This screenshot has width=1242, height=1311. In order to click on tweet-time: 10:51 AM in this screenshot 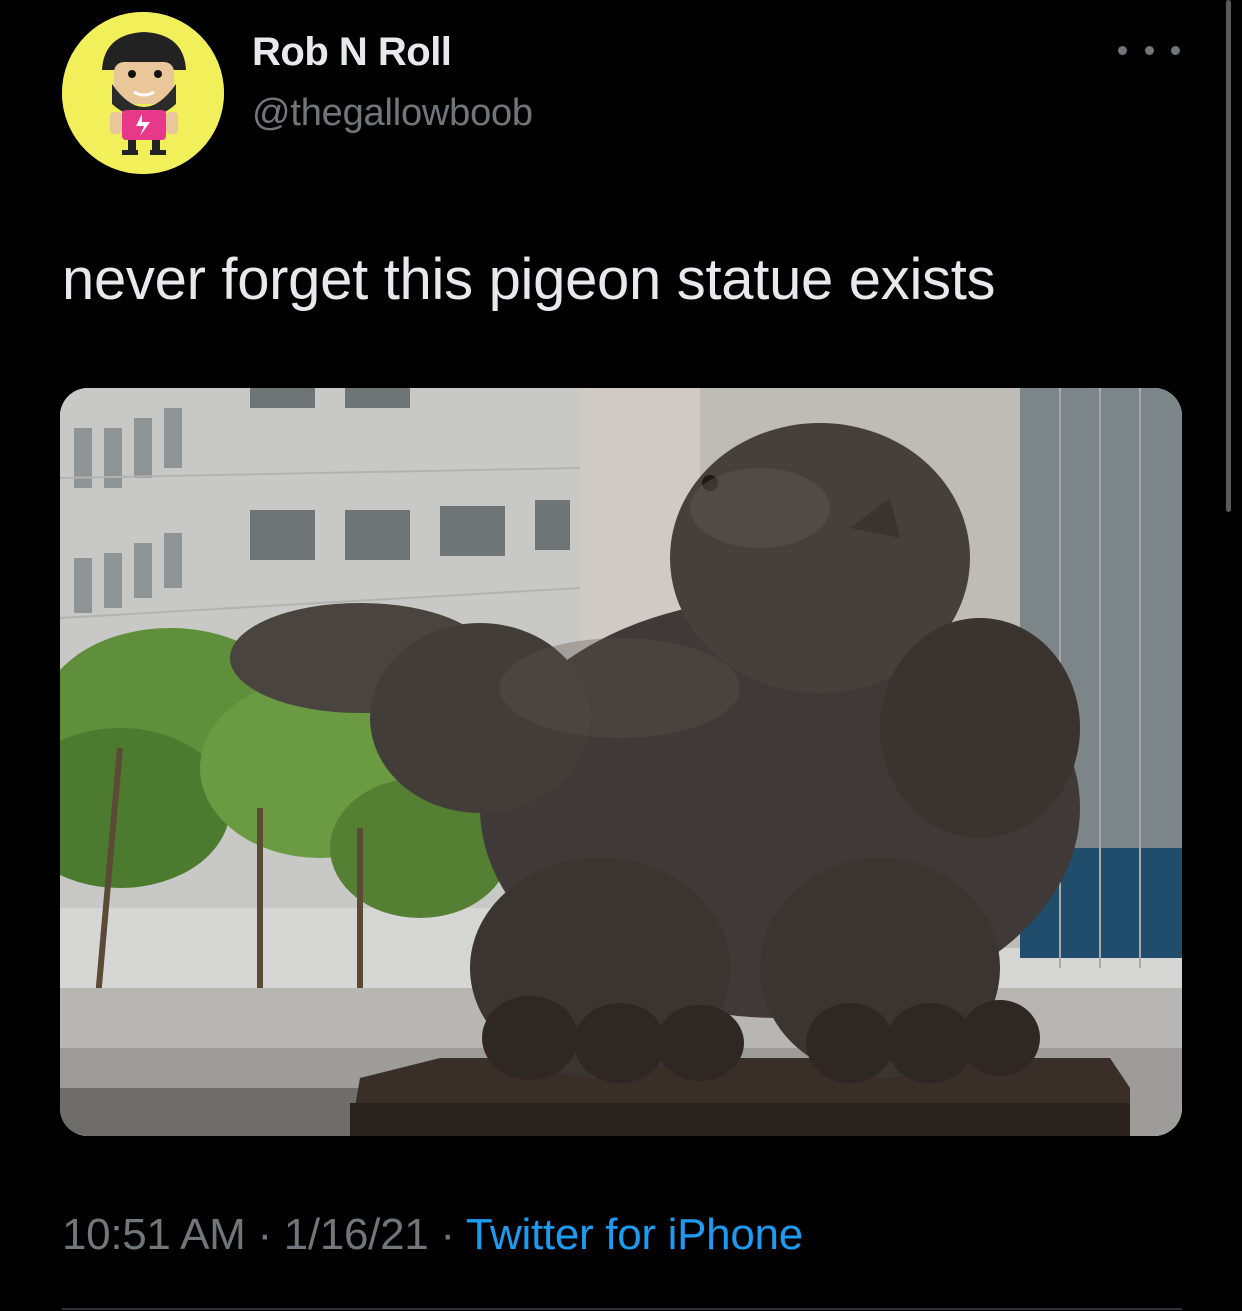, I will do `click(154, 1234)`.